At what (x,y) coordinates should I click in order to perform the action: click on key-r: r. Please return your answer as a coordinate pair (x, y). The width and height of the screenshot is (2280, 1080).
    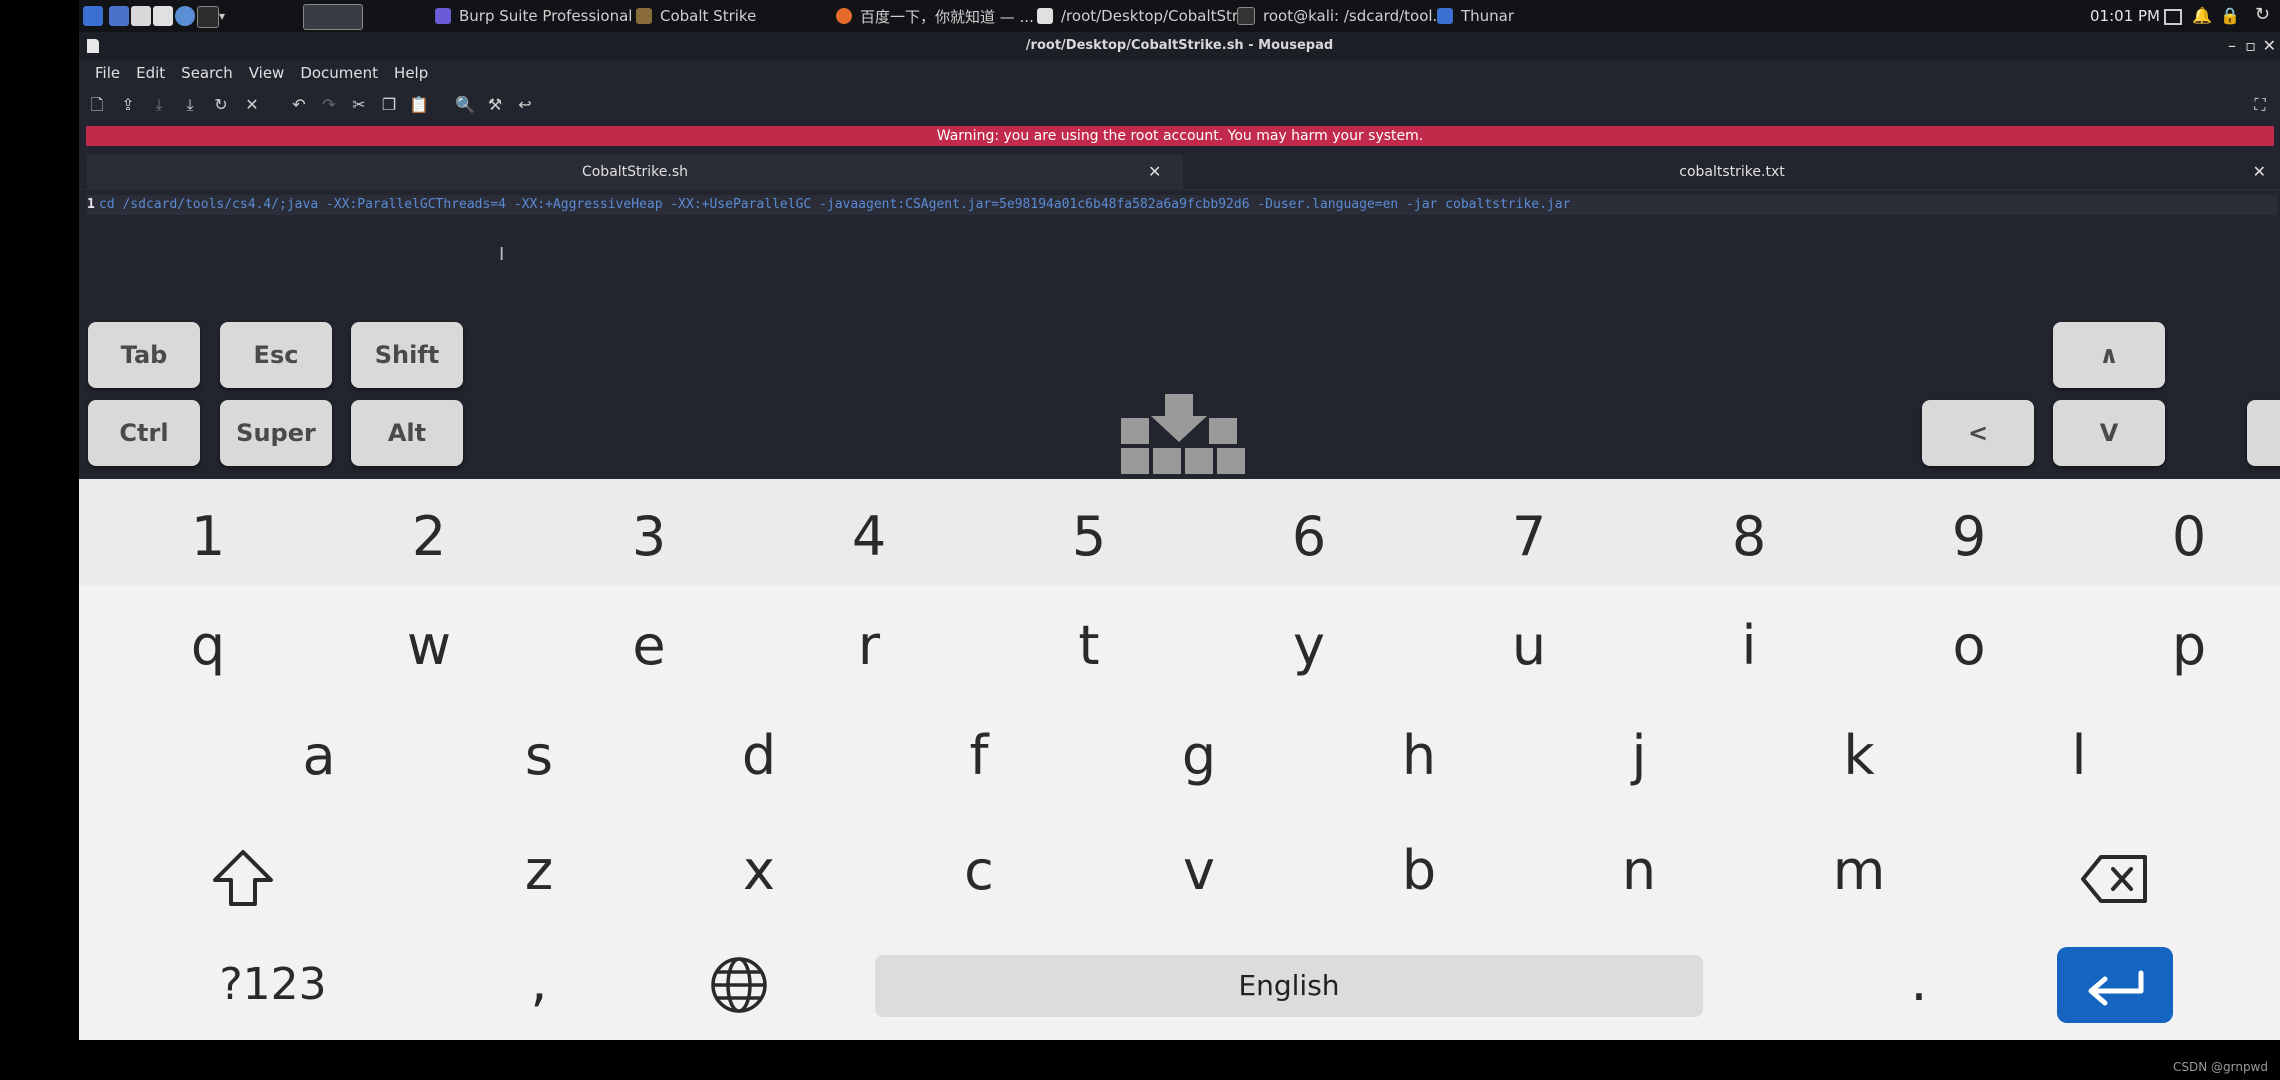
    Looking at the image, I should click on (869, 646).